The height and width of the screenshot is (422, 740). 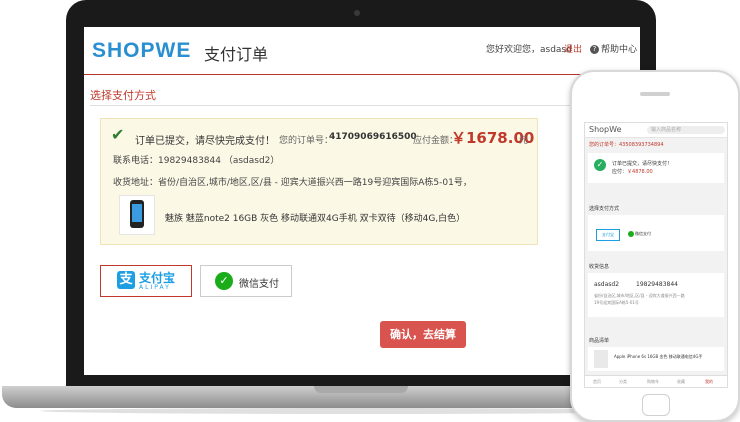 What do you see at coordinates (524, 141) in the screenshot?
I see `amount-unit: 元` at bounding box center [524, 141].